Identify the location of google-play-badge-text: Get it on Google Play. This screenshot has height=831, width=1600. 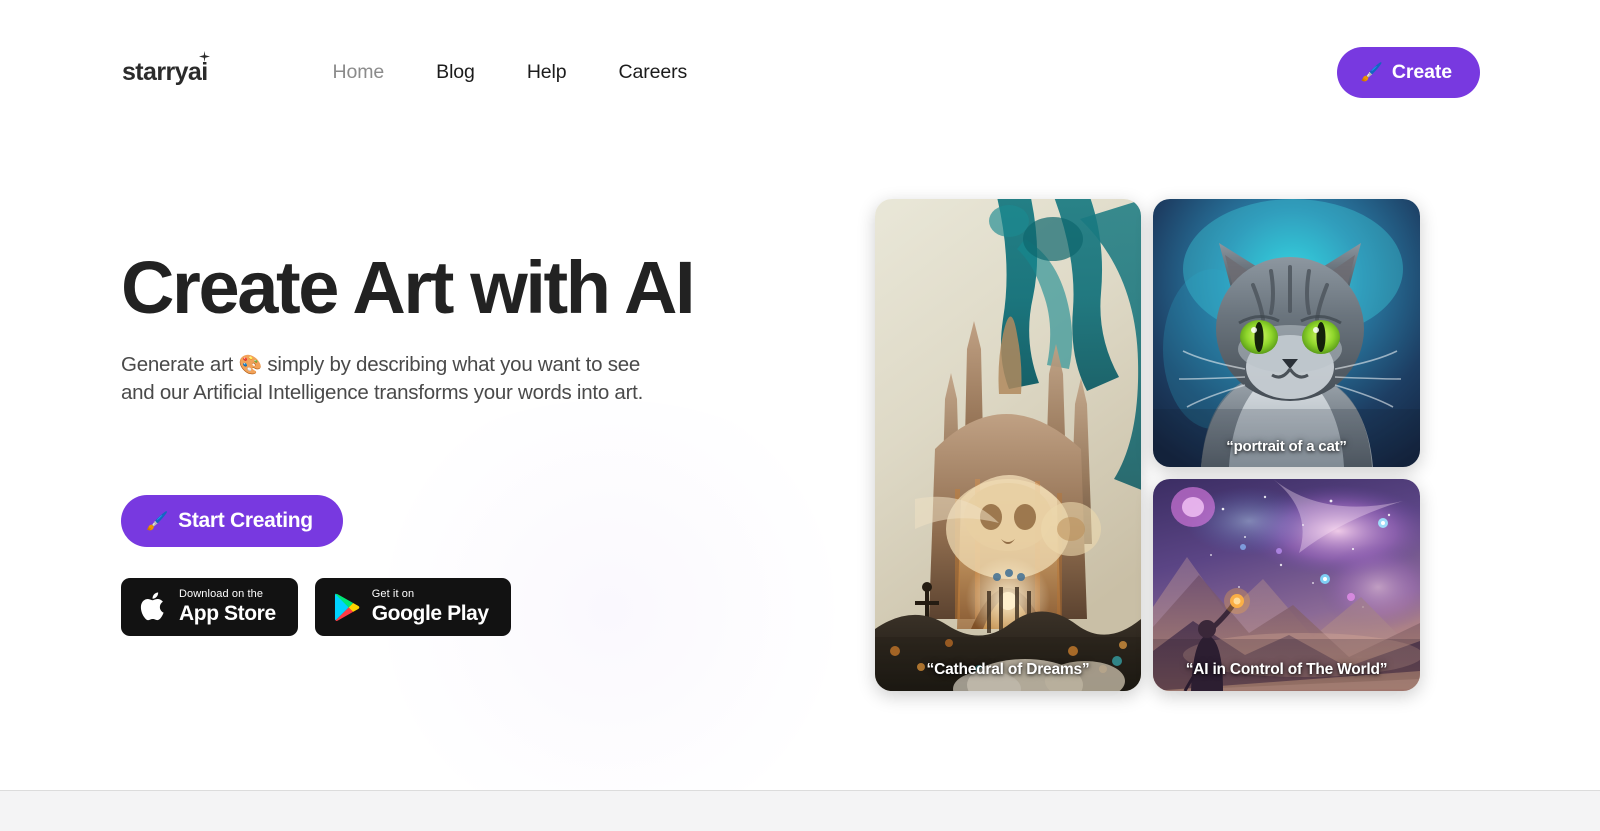
(430, 607).